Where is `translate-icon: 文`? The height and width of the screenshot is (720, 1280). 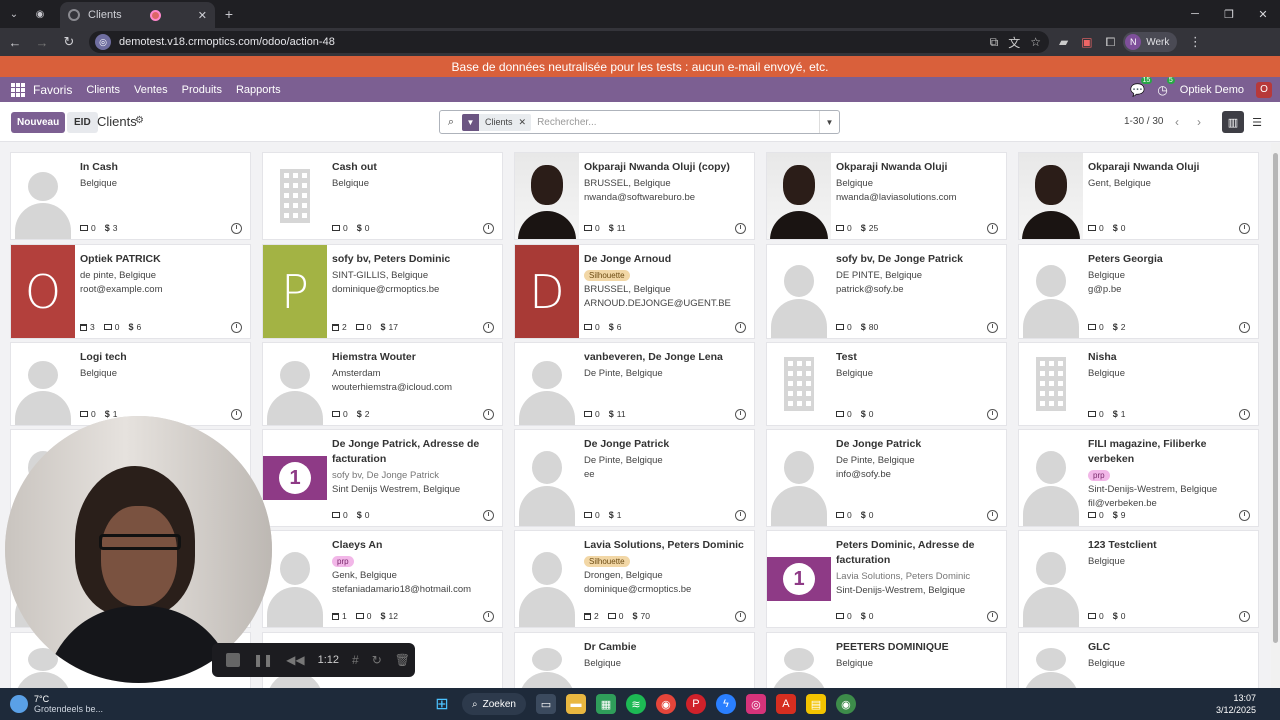
translate-icon: 文 is located at coordinates (1014, 42).